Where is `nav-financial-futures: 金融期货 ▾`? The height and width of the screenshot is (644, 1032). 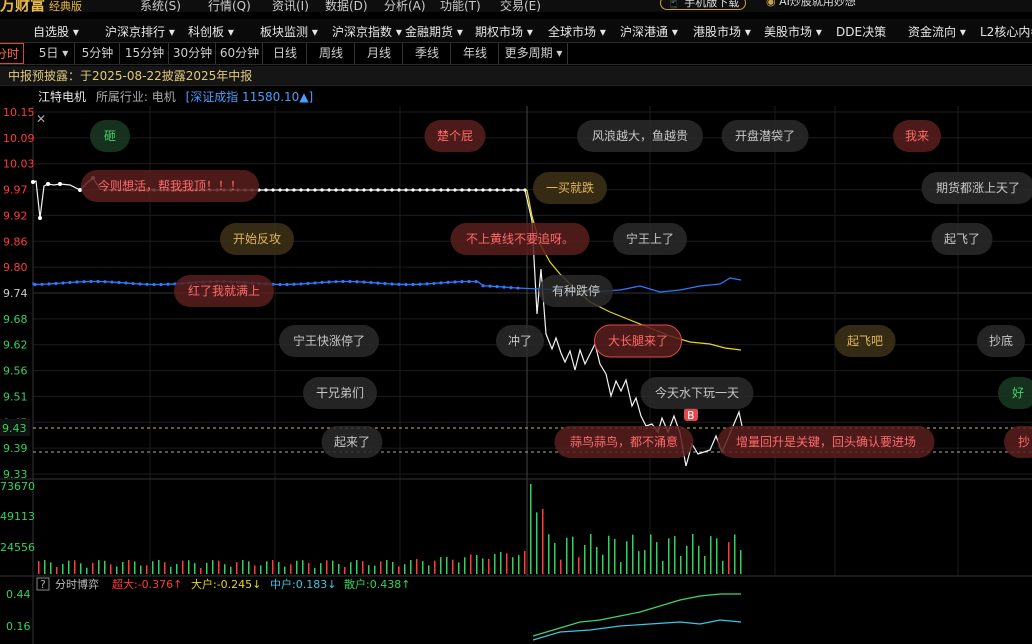
nav-financial-futures: 金融期货 ▾ is located at coordinates (434, 31).